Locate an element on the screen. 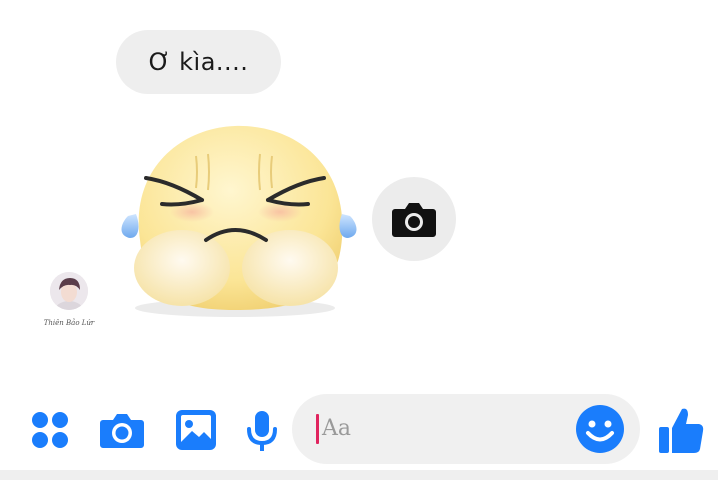 The height and width of the screenshot is (480, 718). avatar-caption: Thiên Bảo Lứr is located at coordinates (69, 323).